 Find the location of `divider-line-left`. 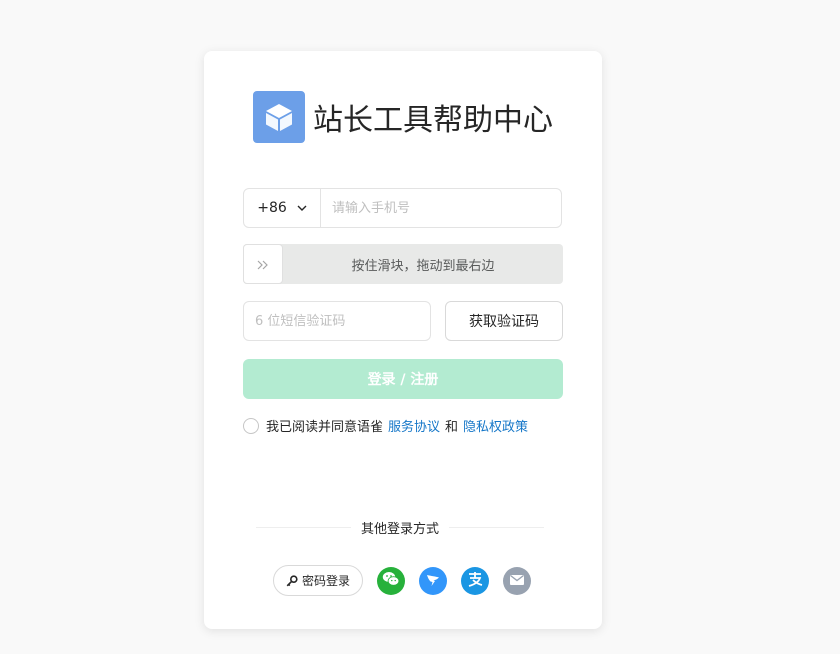

divider-line-left is located at coordinates (303, 527).